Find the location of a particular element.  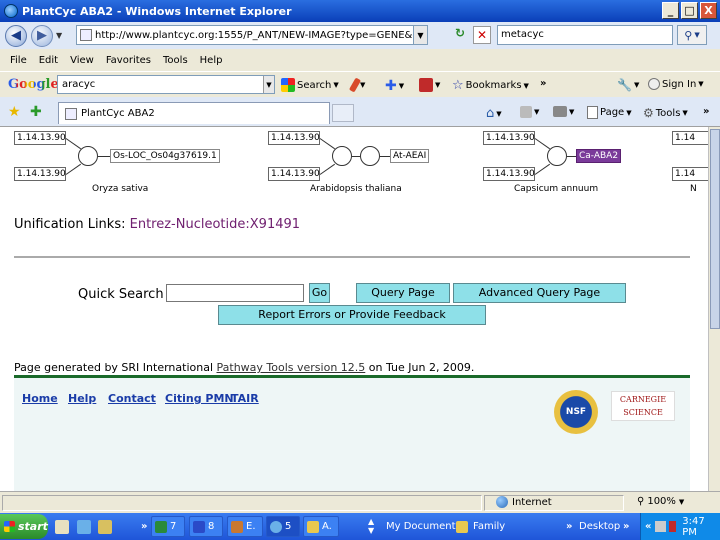

quicklaunch-desktop-icon is located at coordinates (62, 527).